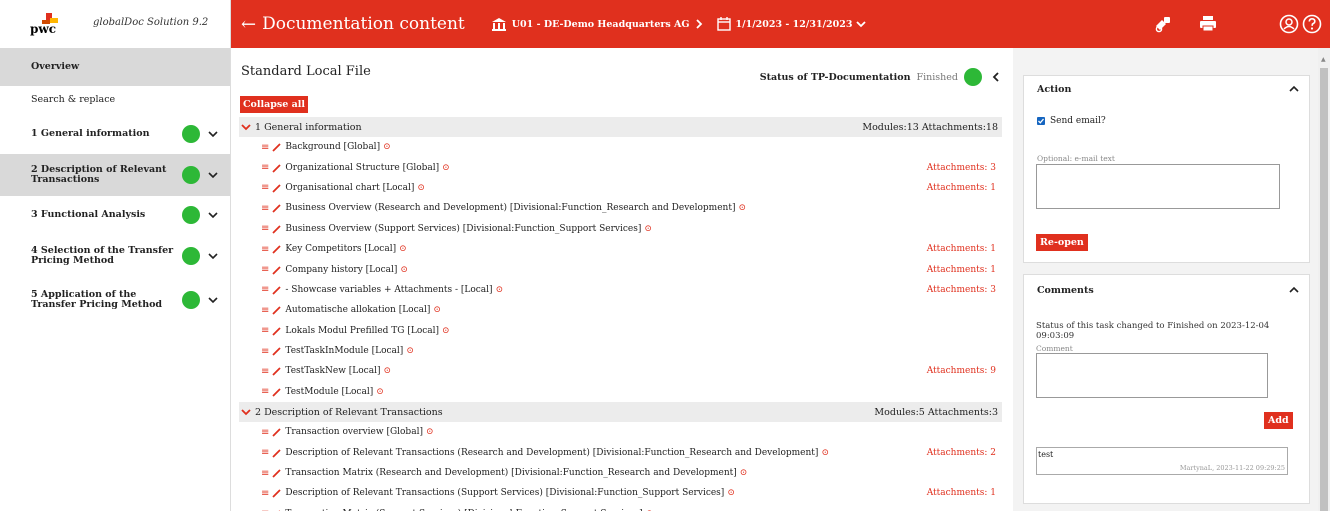  What do you see at coordinates (1289, 24) in the screenshot?
I see `user-icon` at bounding box center [1289, 24].